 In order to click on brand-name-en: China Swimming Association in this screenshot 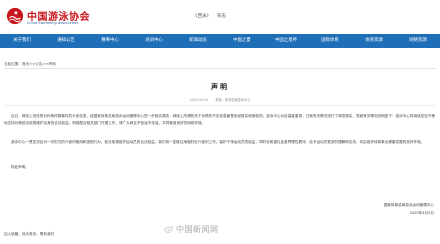, I will do `click(53, 23)`.